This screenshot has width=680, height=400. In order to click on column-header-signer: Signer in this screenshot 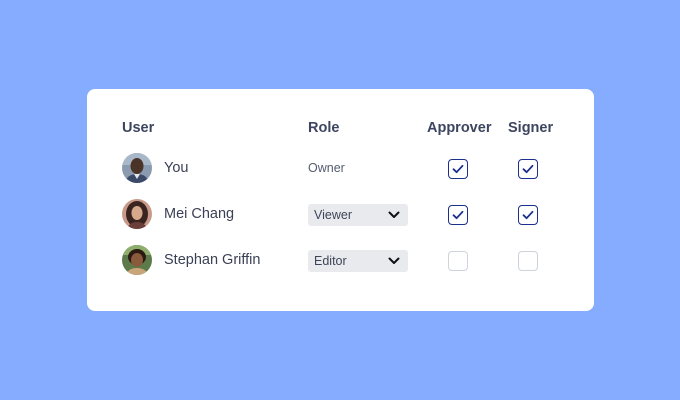, I will do `click(531, 128)`.